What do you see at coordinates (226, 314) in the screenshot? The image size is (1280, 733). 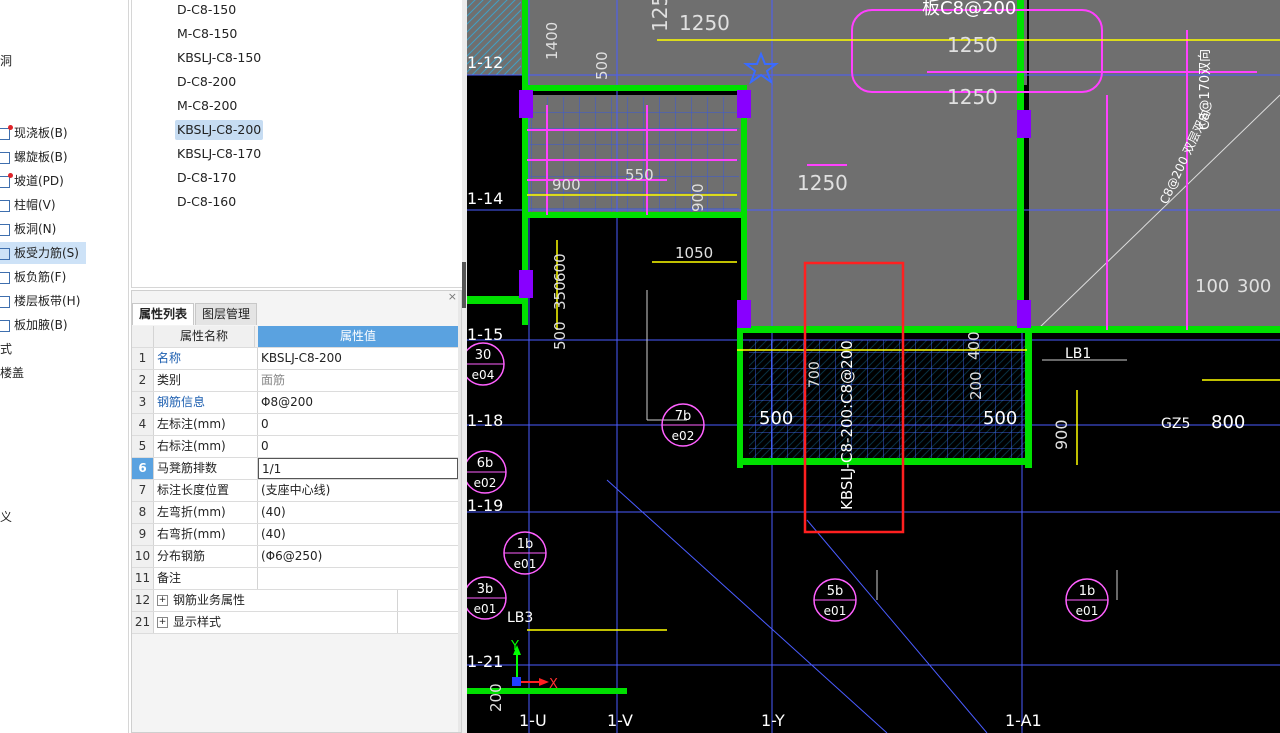 I see `tab-layer-management: 图层管理` at bounding box center [226, 314].